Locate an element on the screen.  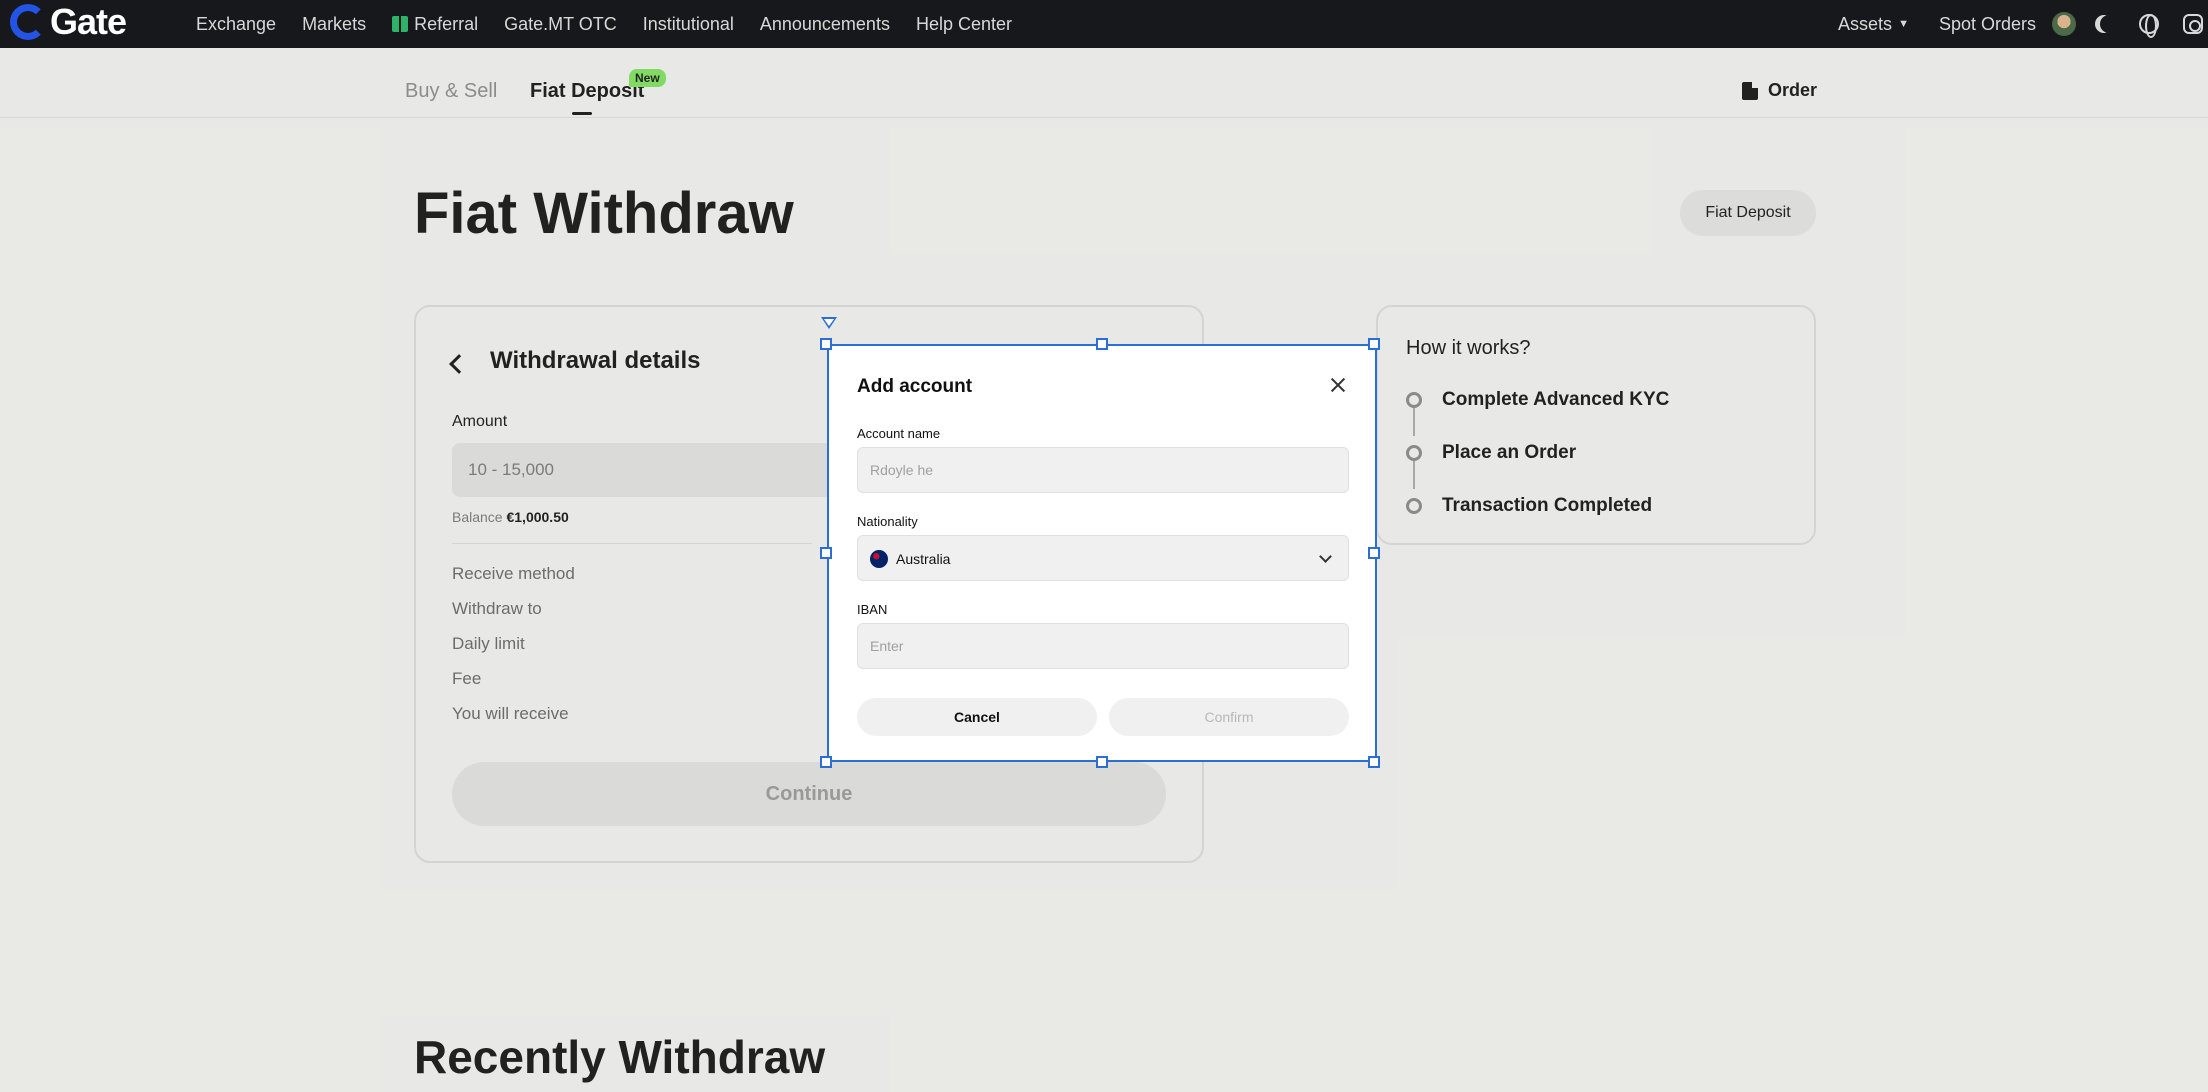
iban-input is located at coordinates (1103, 646).